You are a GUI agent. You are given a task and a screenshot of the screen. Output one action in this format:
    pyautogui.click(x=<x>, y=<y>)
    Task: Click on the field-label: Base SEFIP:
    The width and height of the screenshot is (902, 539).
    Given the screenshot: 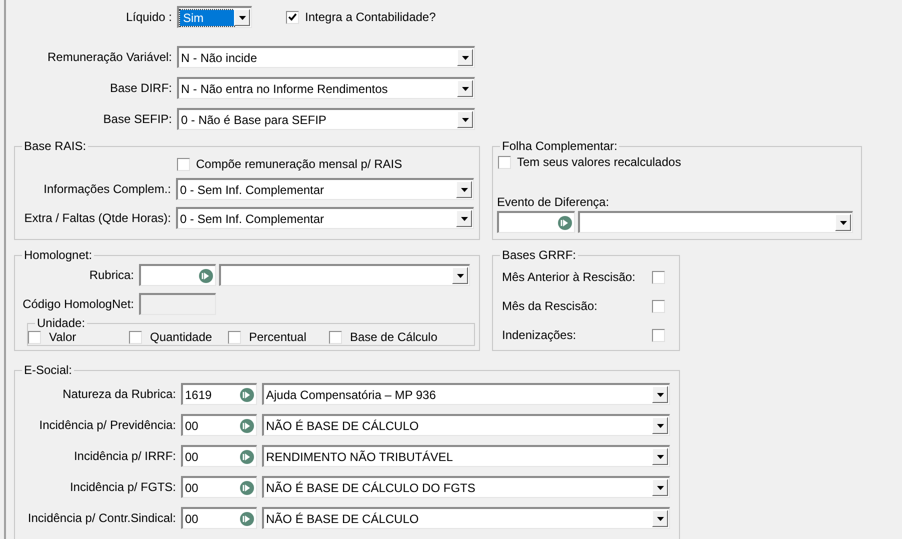 What is the action you would take?
    pyautogui.click(x=137, y=119)
    